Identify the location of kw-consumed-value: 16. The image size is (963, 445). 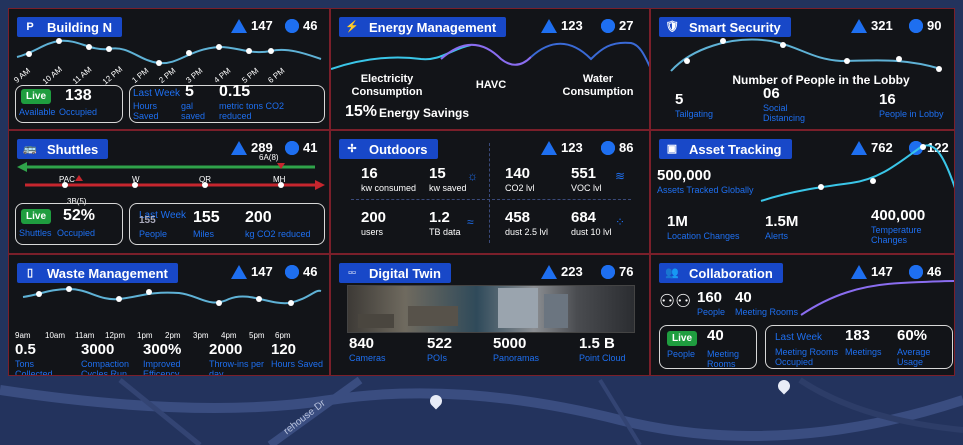
(369, 173).